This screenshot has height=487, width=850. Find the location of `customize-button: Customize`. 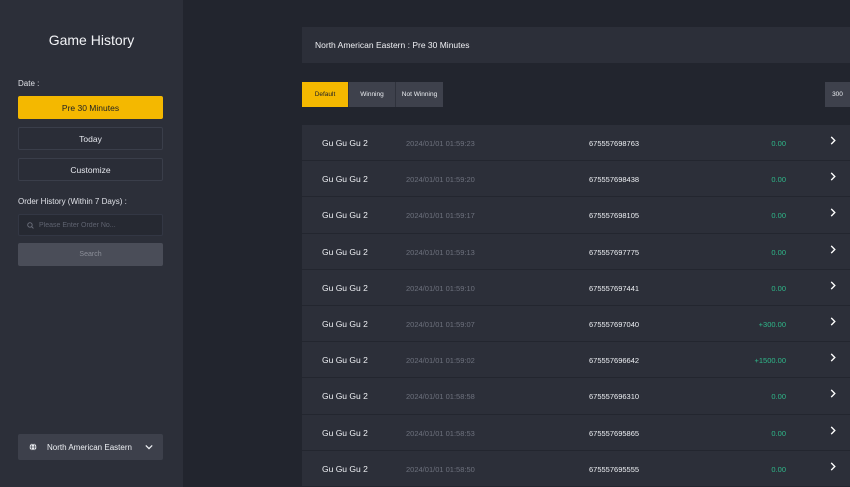

customize-button: Customize is located at coordinates (90, 169).